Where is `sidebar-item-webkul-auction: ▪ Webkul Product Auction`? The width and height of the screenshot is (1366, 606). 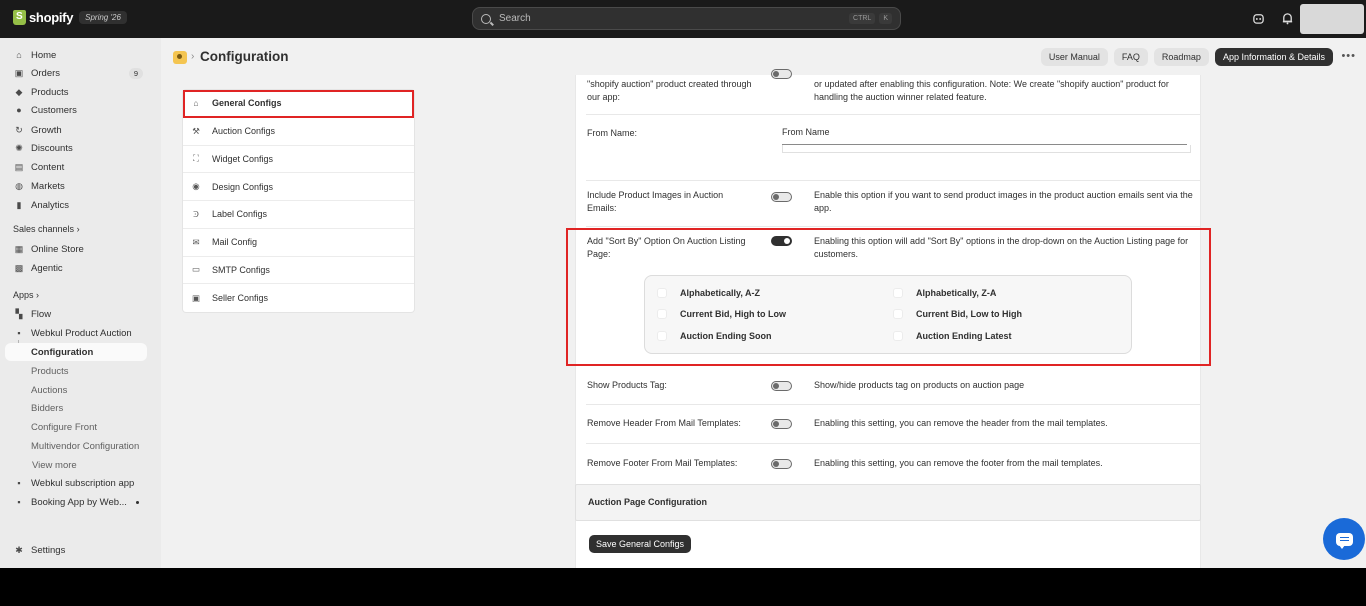 sidebar-item-webkul-auction: ▪ Webkul Product Auction is located at coordinates (76, 333).